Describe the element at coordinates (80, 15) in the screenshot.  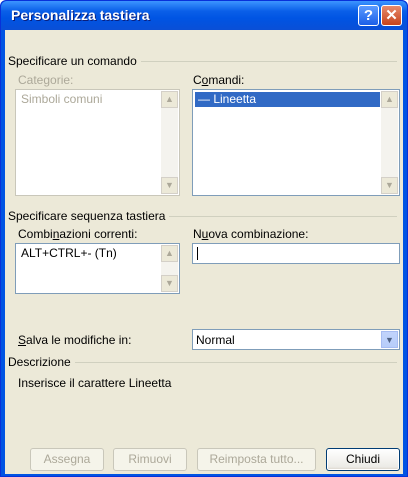
I see `window-title: Personalizza tastiera` at that location.